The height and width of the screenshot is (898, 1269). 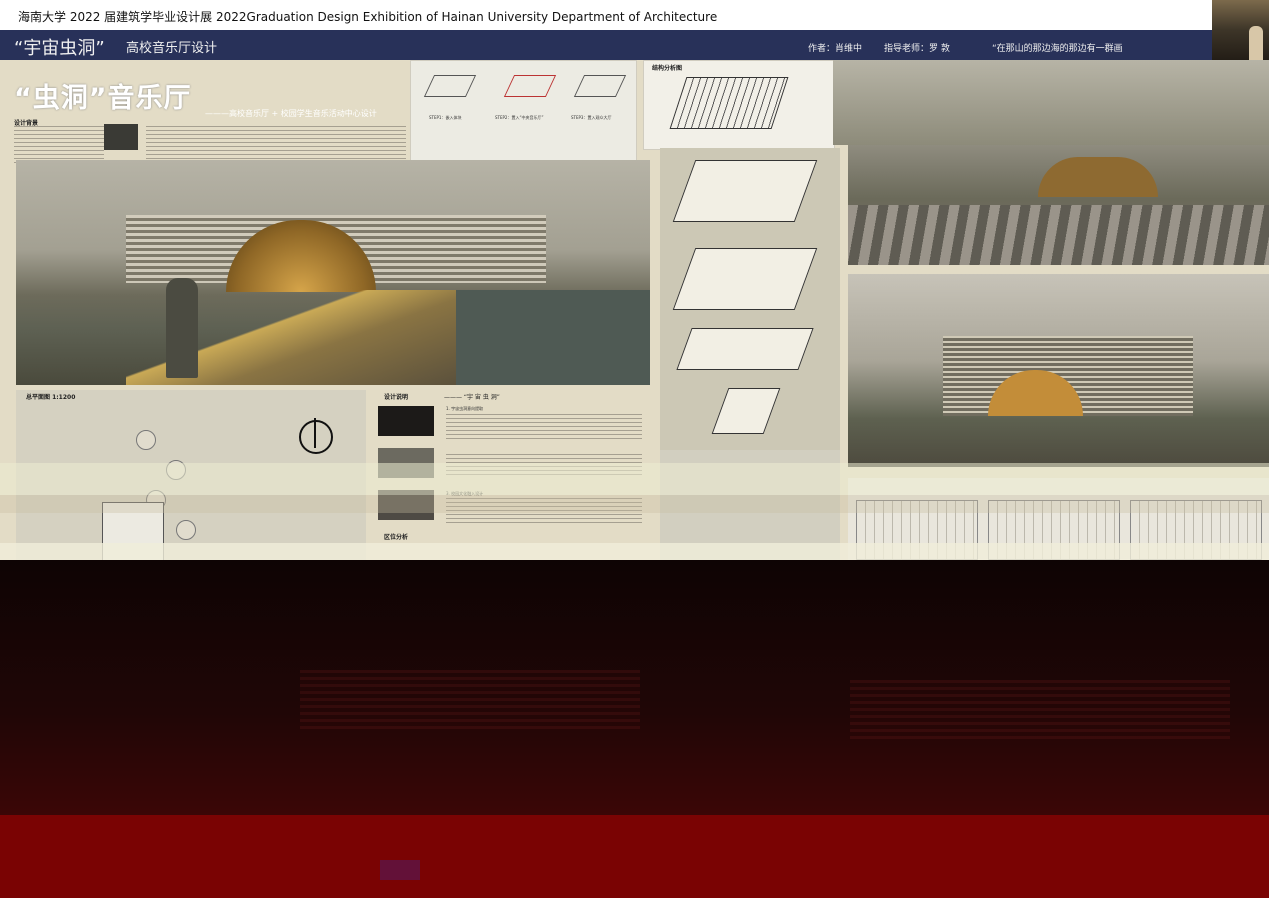 I want to click on structure-diagram: 结构分析图, so click(x=739, y=105).